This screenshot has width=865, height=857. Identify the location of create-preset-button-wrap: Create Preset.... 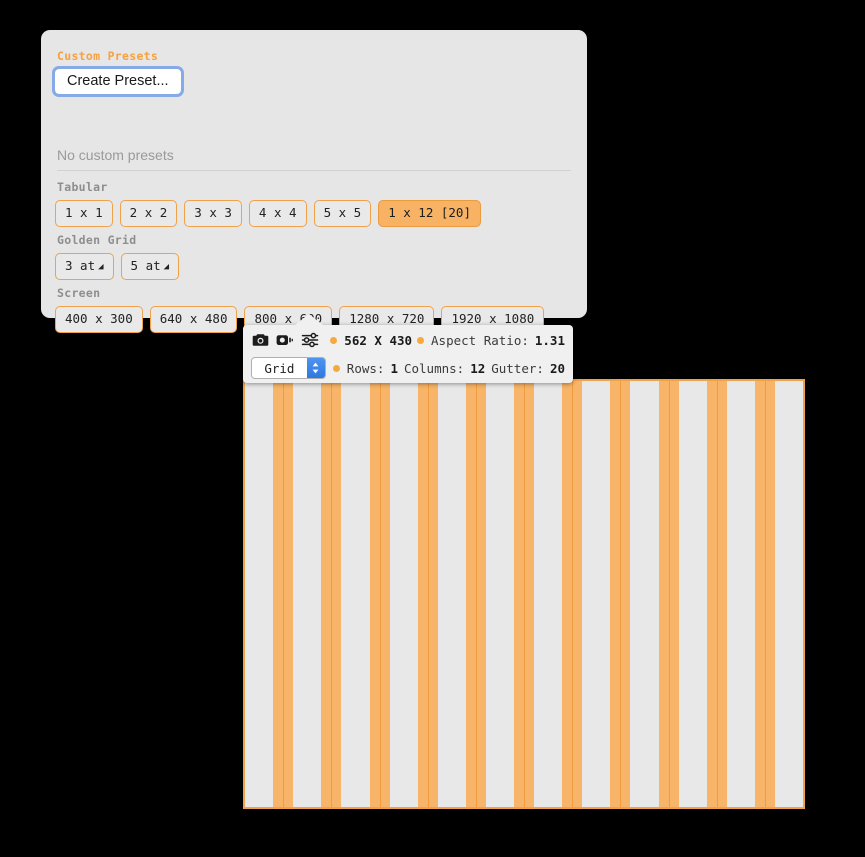
(118, 81).